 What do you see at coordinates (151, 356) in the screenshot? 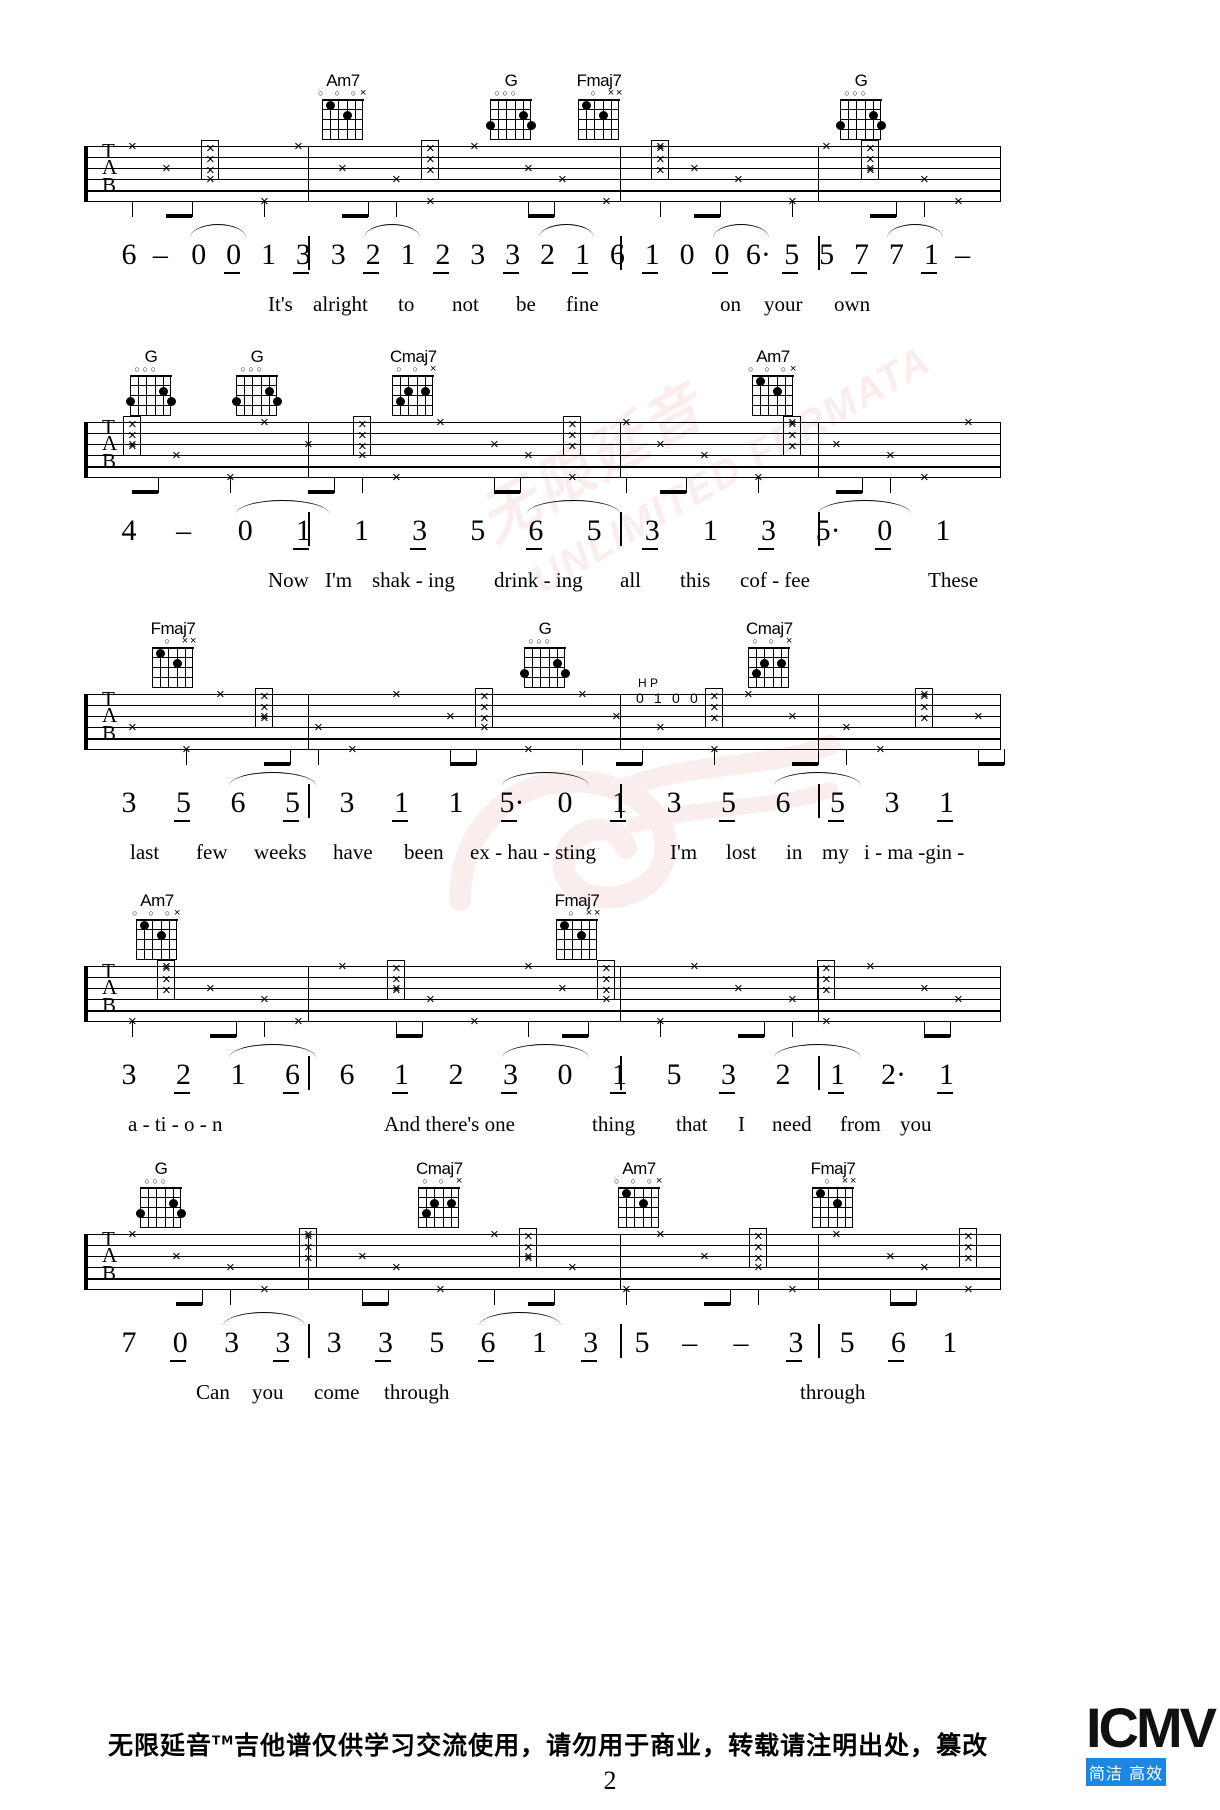
I see `chord-name: G` at bounding box center [151, 356].